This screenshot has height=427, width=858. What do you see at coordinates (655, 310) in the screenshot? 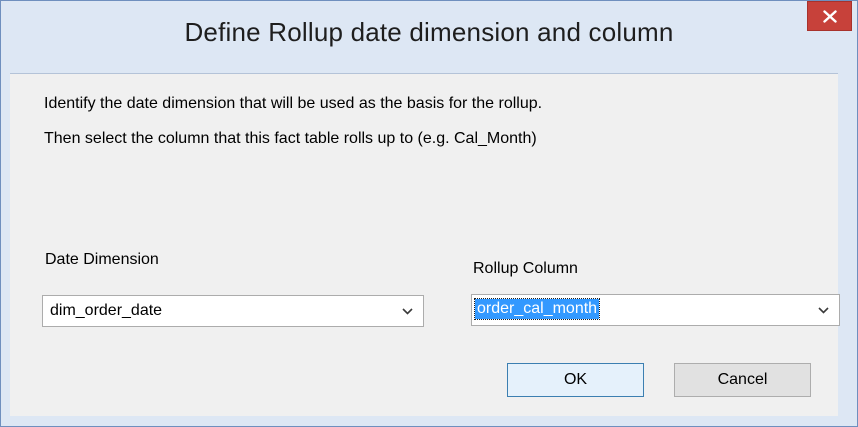
I see `rollup-column-dropdown: order_cal_month` at bounding box center [655, 310].